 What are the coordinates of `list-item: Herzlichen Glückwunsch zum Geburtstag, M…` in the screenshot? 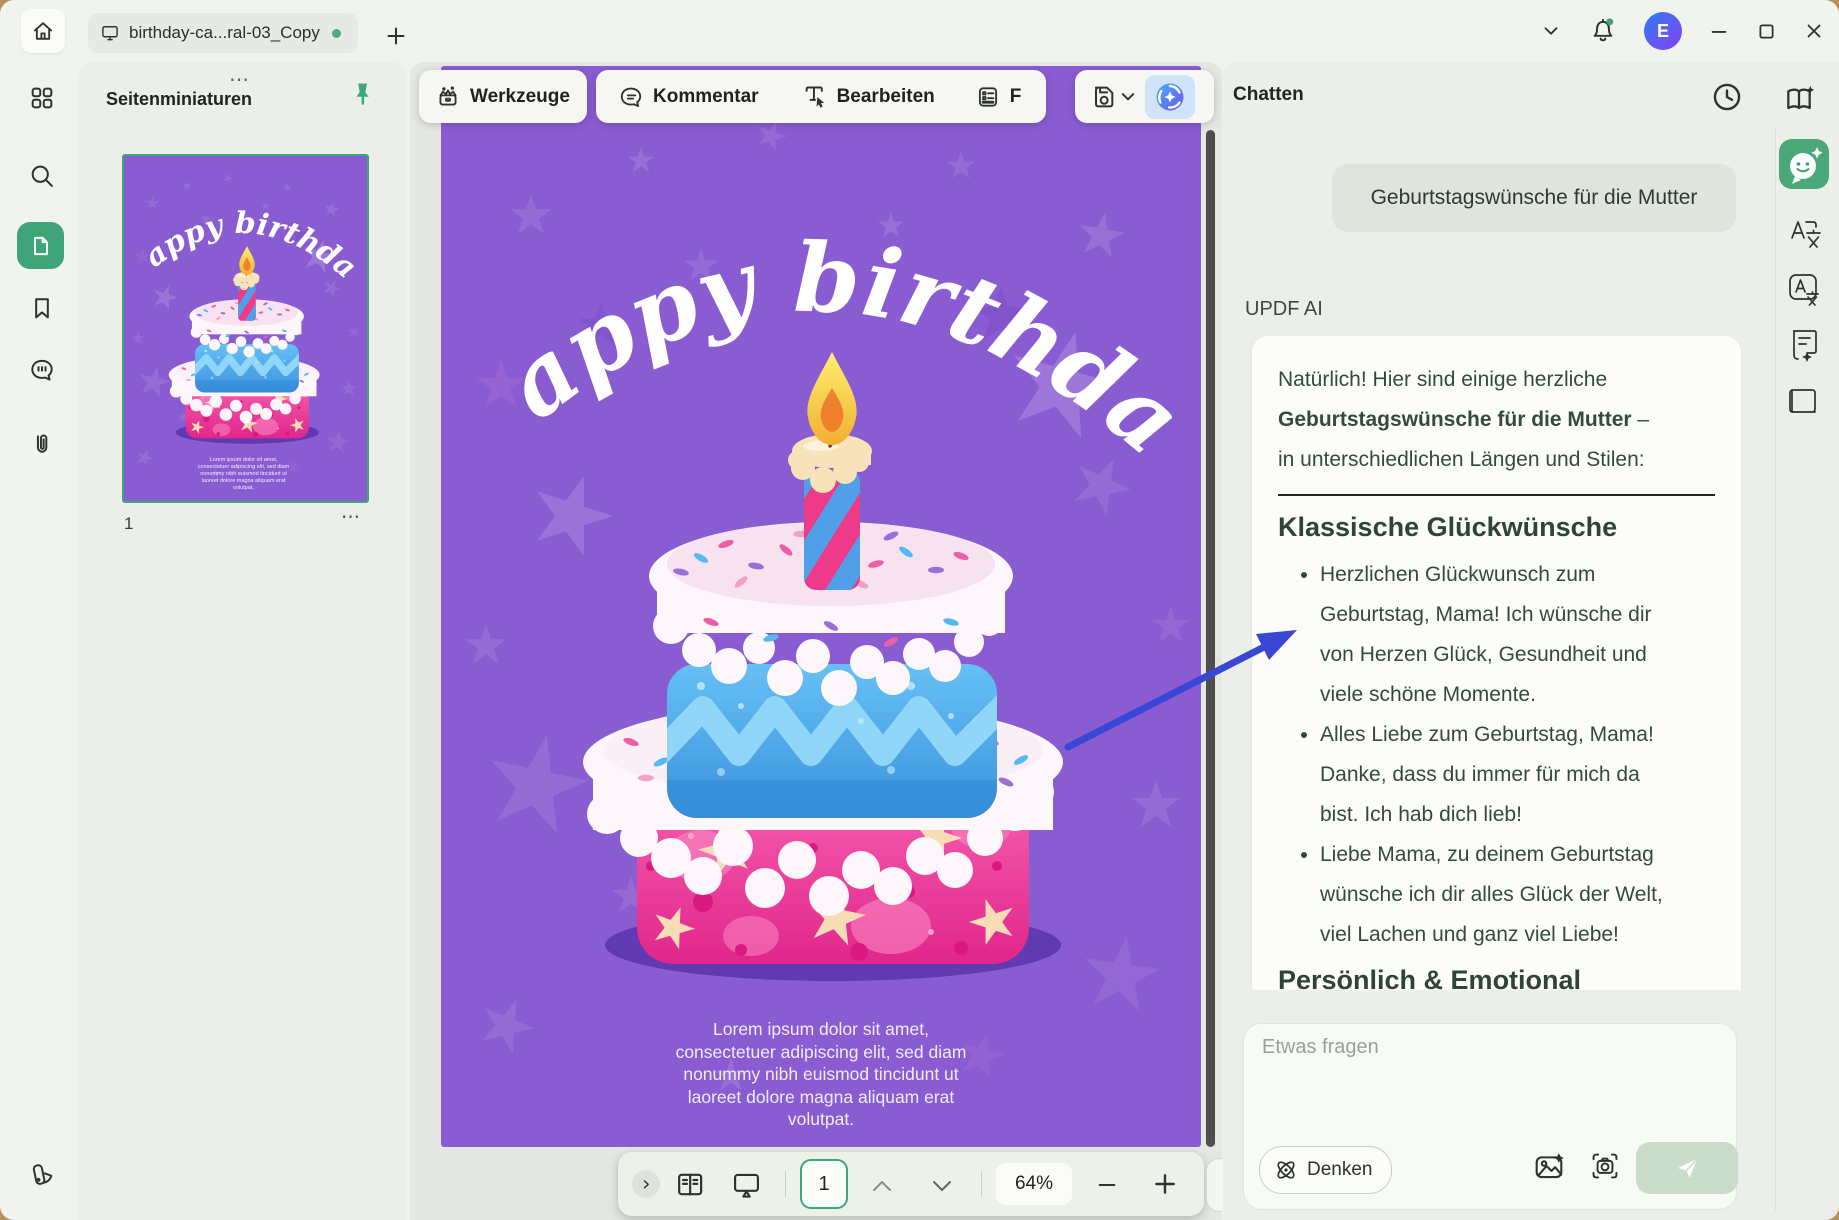 It's located at (1517, 635).